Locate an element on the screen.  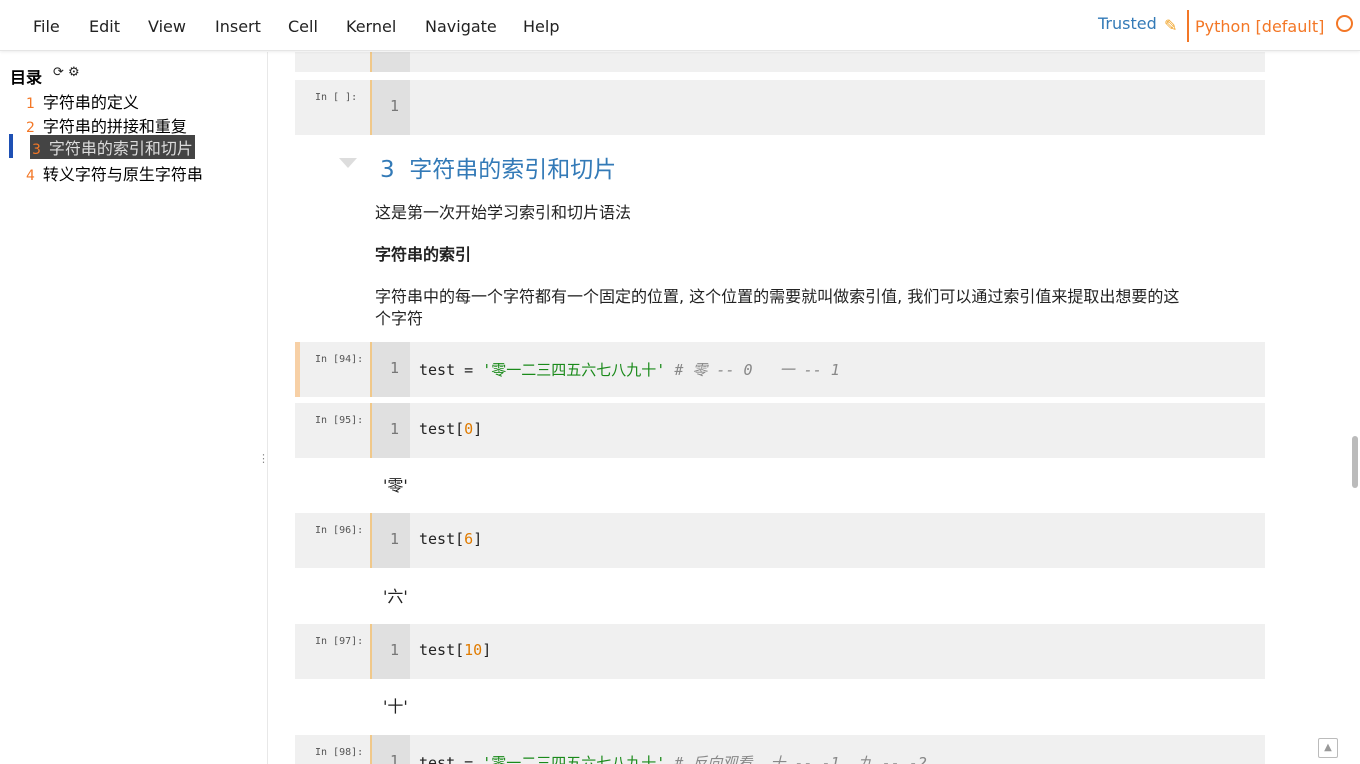
kernel-status-icon is located at coordinates (1344, 23).